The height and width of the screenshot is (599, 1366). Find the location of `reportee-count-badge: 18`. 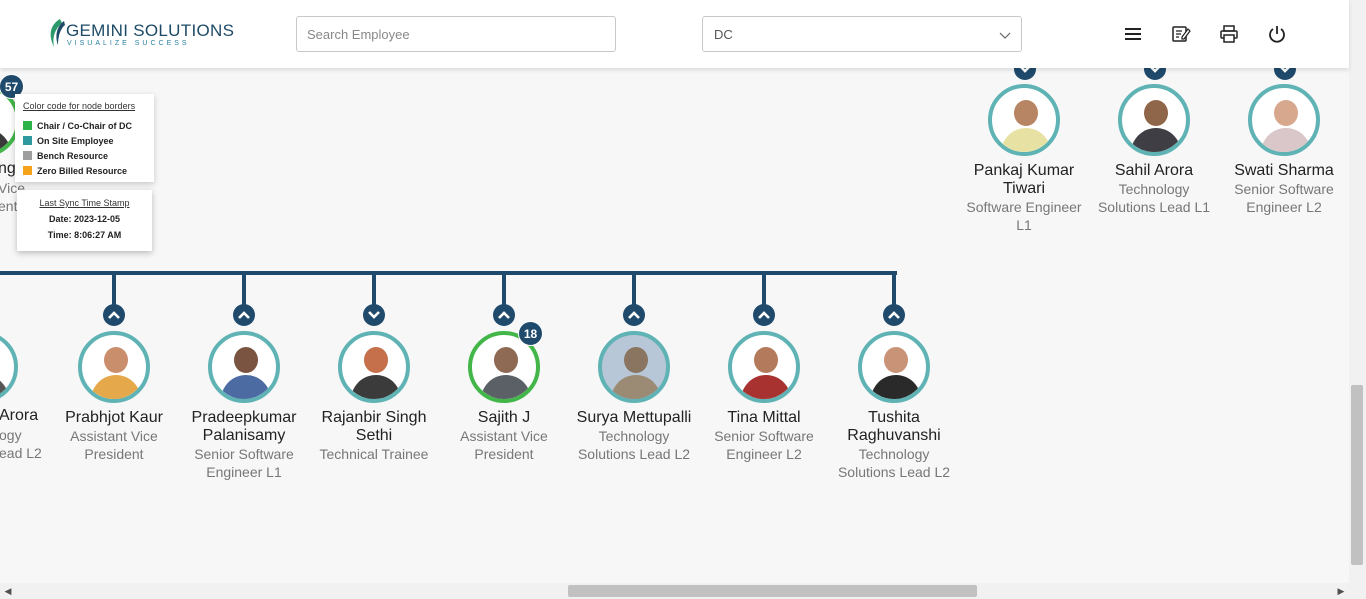

reportee-count-badge: 18 is located at coordinates (530, 333).